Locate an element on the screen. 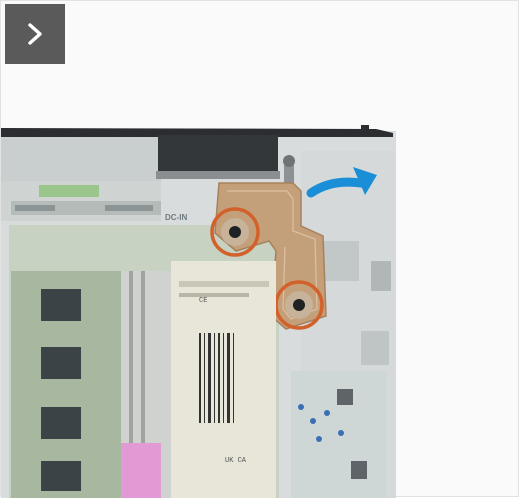  green-cable is located at coordinates (69, 191).